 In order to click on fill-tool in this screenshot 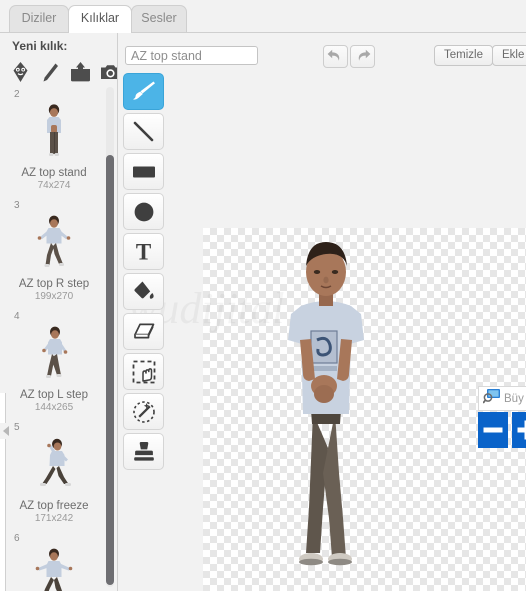, I will do `click(143, 291)`.